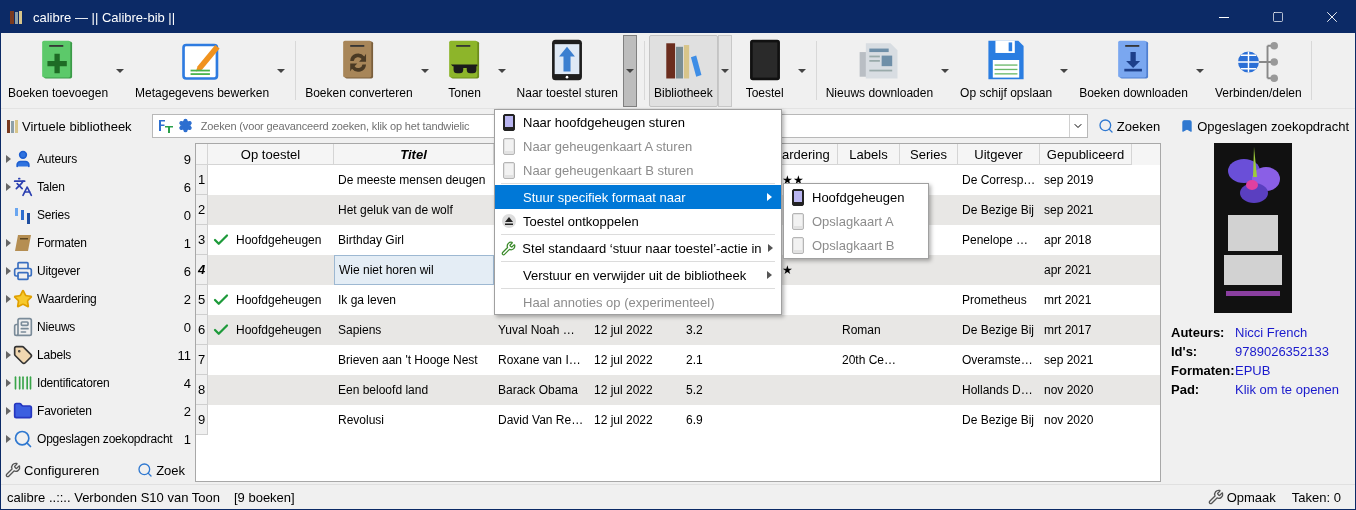 This screenshot has height=510, width=1356. Describe the element at coordinates (694, 420) in the screenshot. I see `table-cell: 6.9` at that location.